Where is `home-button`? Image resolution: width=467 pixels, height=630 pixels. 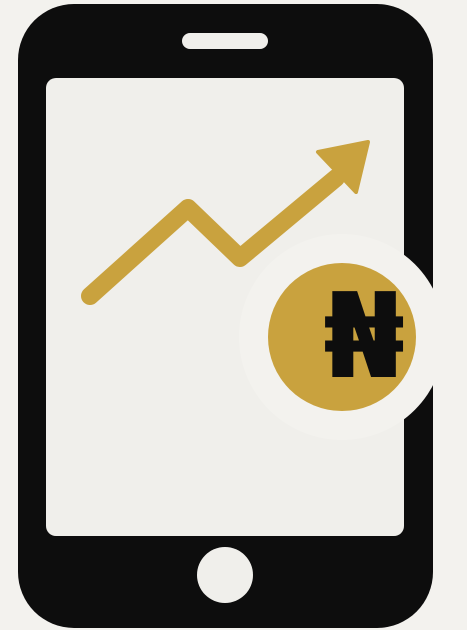
home-button is located at coordinates (225, 575).